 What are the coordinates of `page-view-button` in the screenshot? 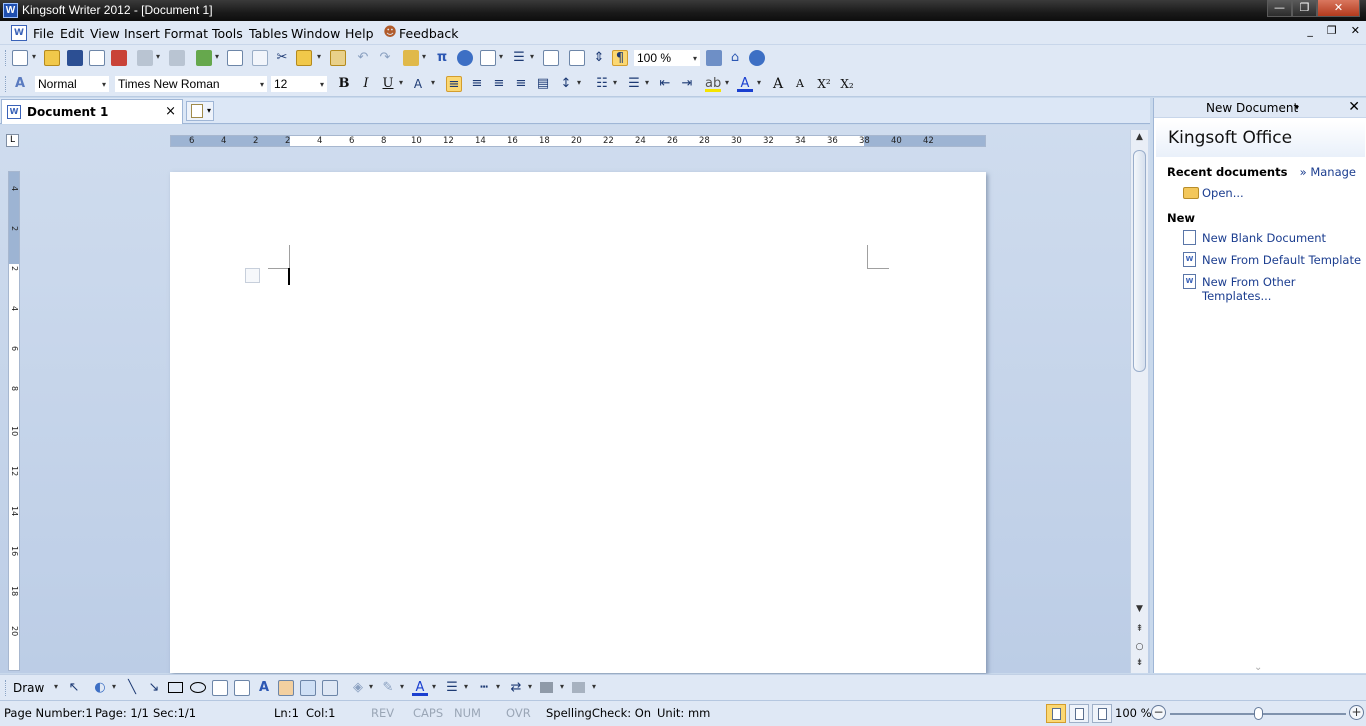 It's located at (1056, 713).